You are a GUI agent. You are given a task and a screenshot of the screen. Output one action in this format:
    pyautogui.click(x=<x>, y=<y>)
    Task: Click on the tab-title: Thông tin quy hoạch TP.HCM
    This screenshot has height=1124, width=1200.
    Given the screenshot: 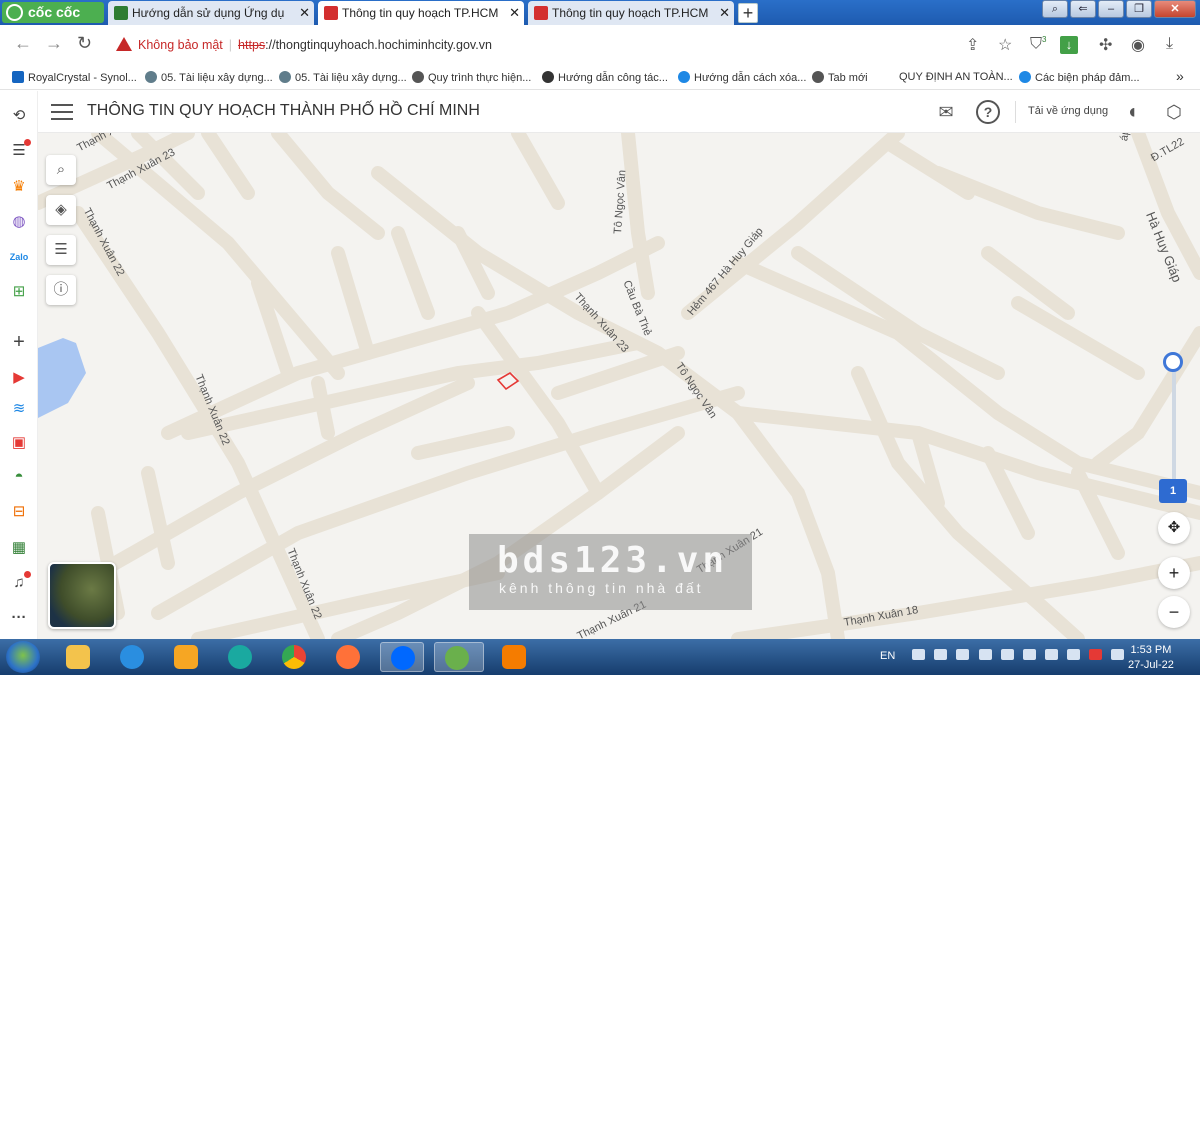 What is the action you would take?
    pyautogui.click(x=420, y=13)
    